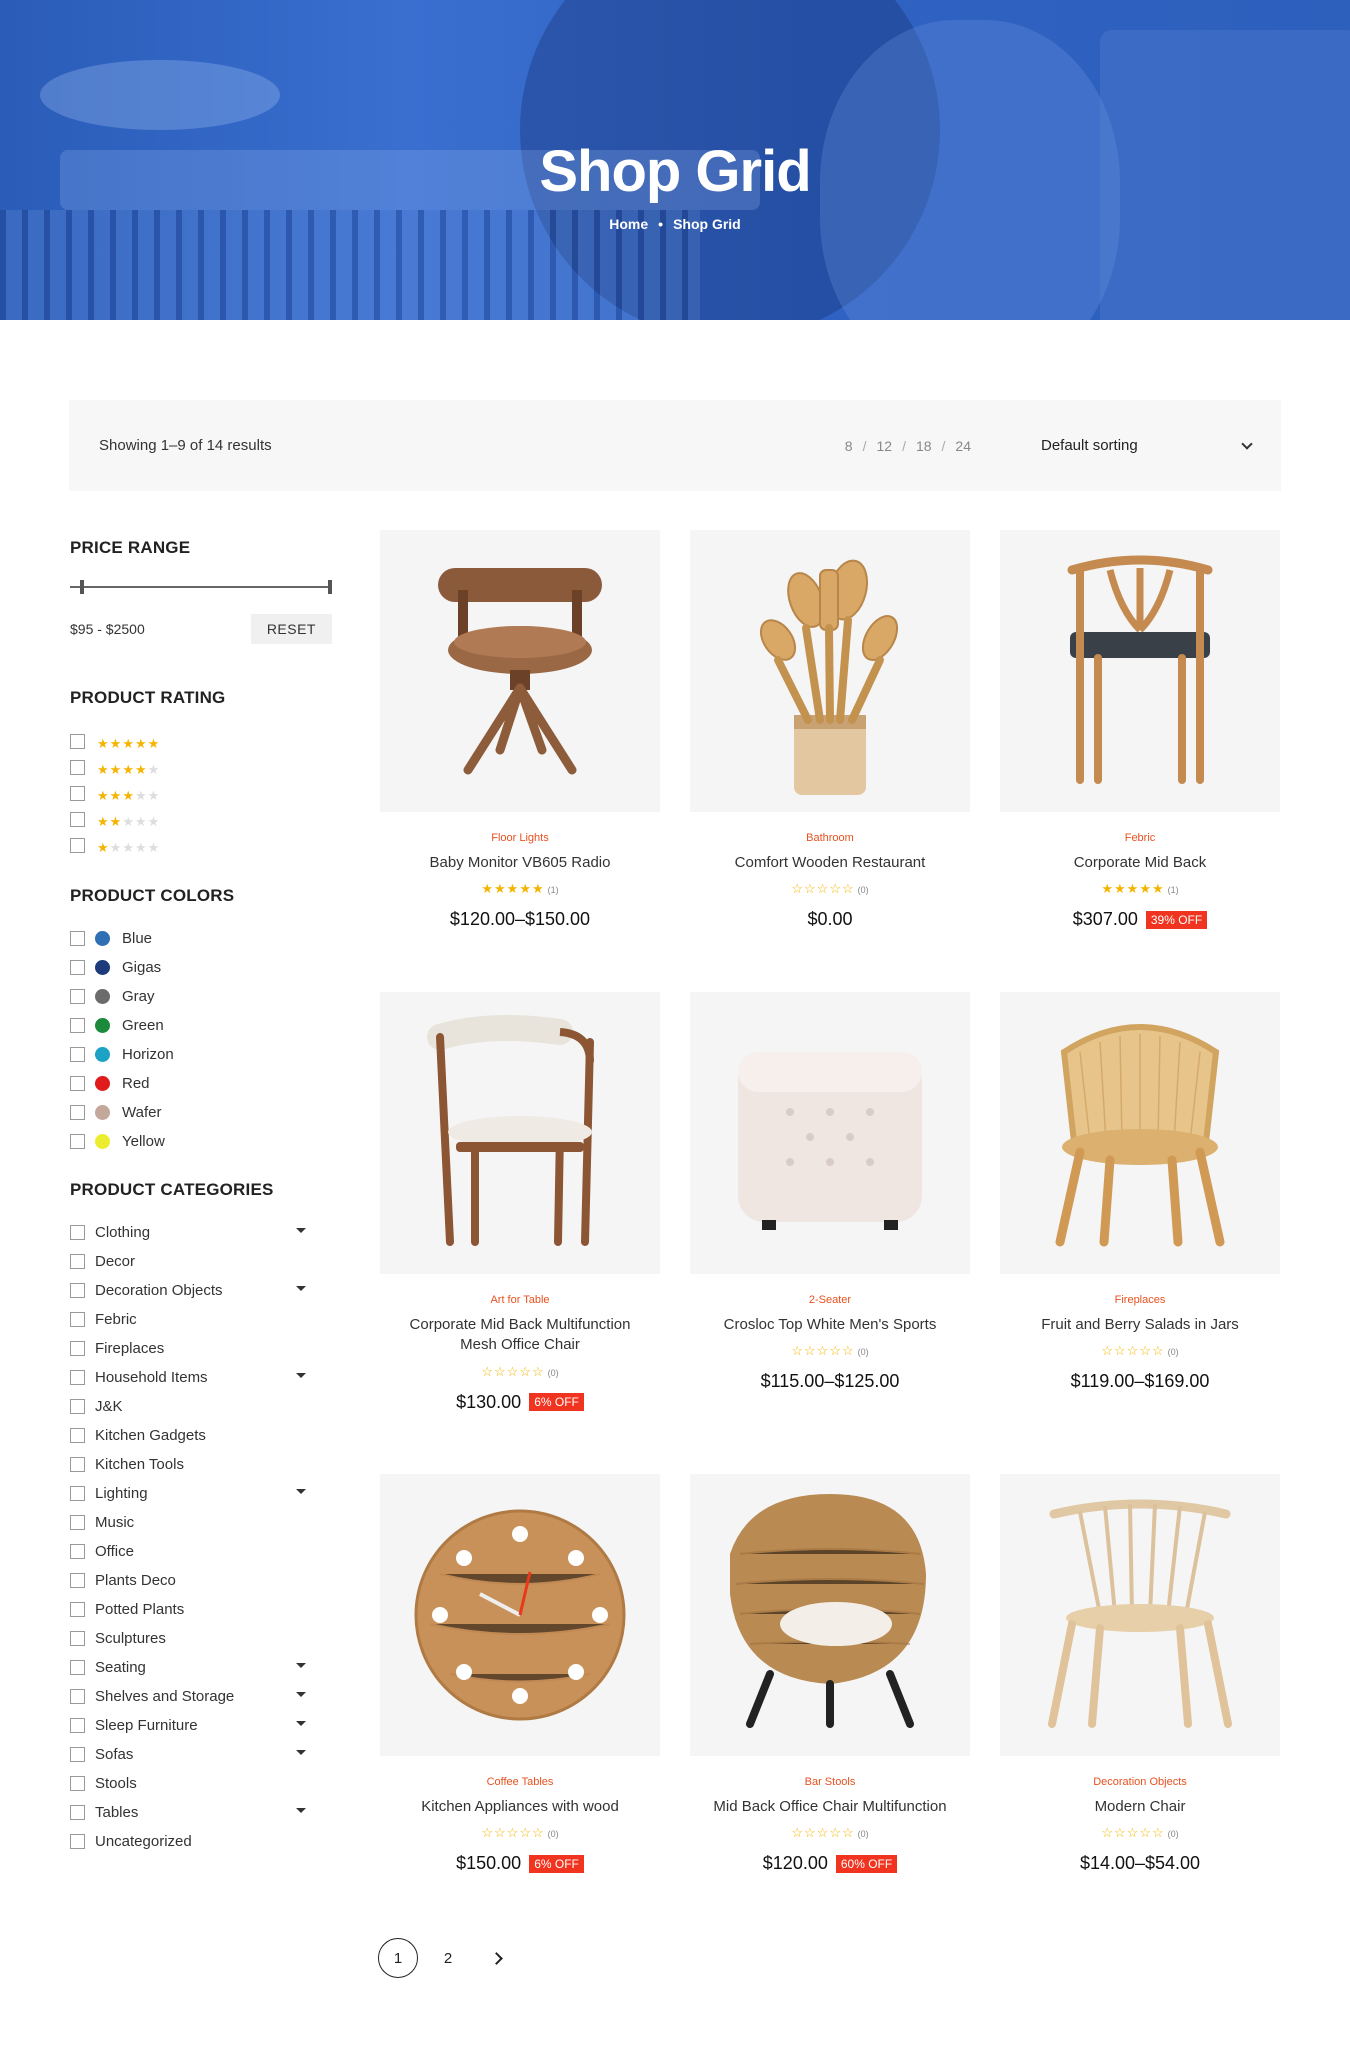  What do you see at coordinates (398, 1958) in the screenshot?
I see `page-1: 1` at bounding box center [398, 1958].